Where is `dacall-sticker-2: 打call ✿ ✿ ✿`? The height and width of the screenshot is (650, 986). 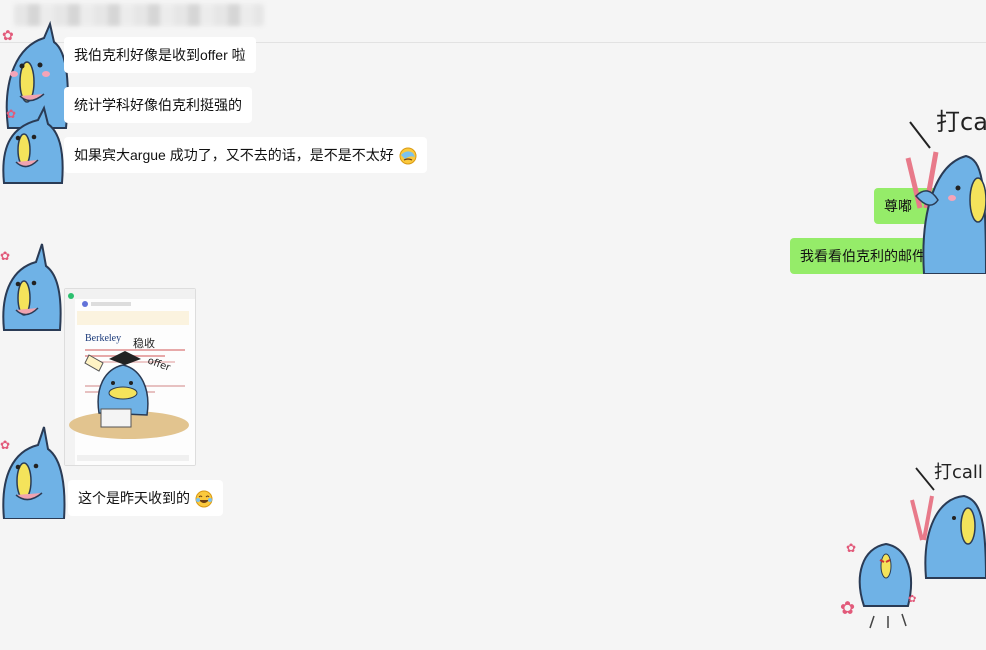
dacall-sticker-2: 打call ✿ ✿ ✿ is located at coordinates (910, 544).